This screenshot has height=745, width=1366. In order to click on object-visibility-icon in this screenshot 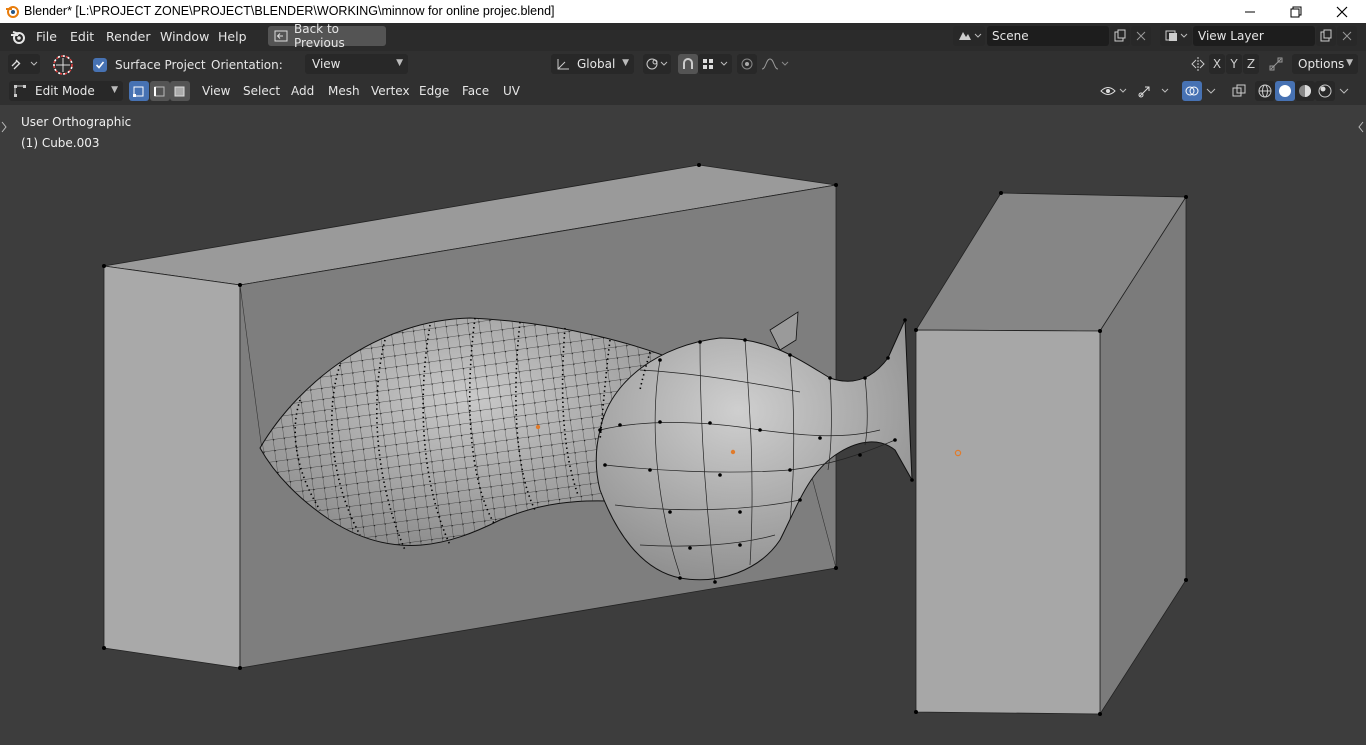, I will do `click(1114, 91)`.